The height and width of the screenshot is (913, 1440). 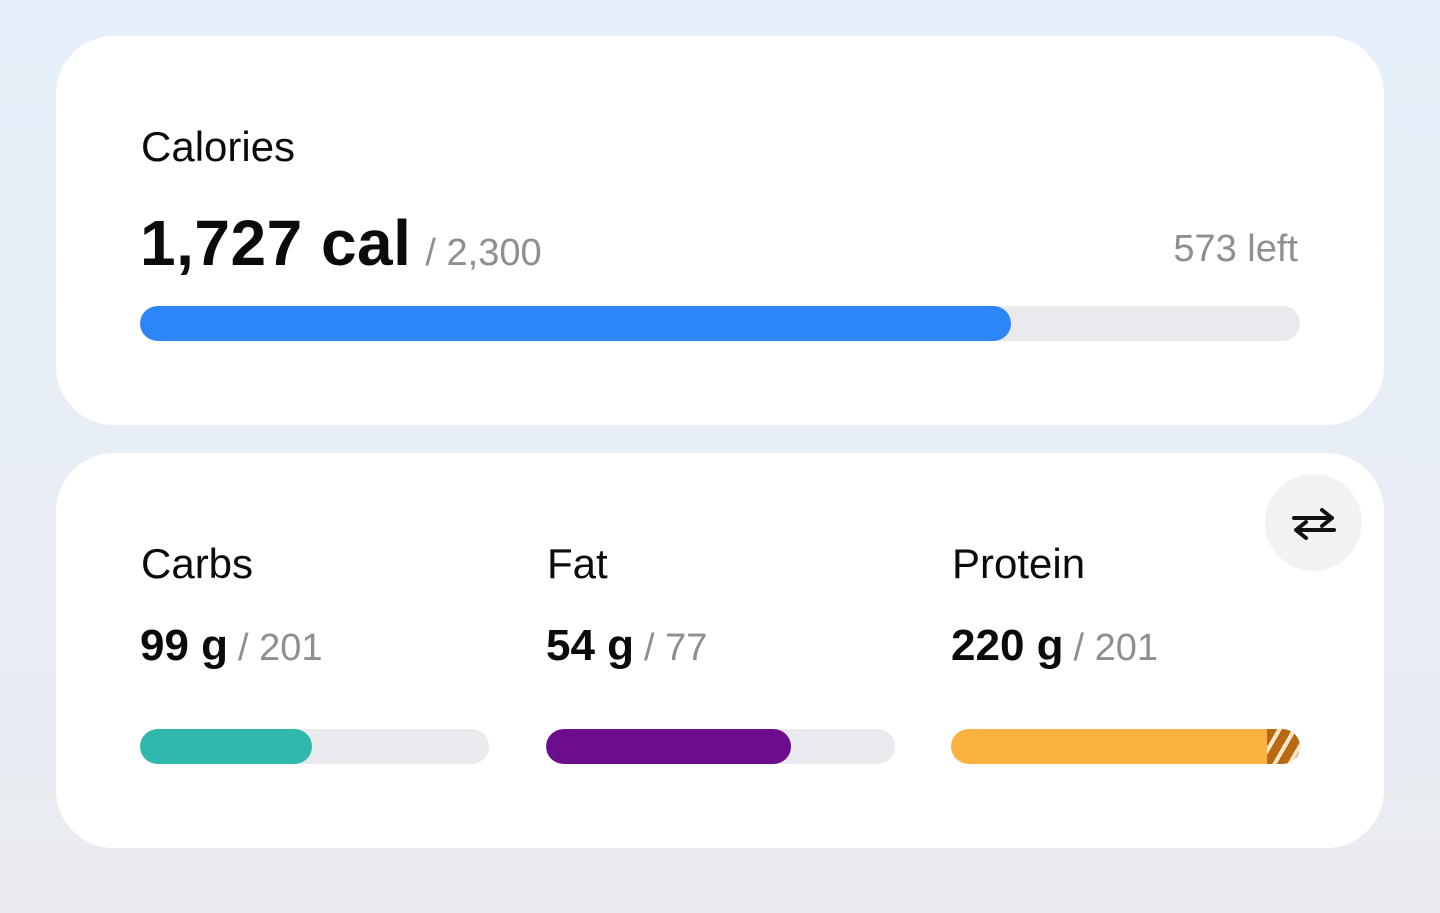 I want to click on protein-value-row: 220 g / 201, so click(x=1054, y=646).